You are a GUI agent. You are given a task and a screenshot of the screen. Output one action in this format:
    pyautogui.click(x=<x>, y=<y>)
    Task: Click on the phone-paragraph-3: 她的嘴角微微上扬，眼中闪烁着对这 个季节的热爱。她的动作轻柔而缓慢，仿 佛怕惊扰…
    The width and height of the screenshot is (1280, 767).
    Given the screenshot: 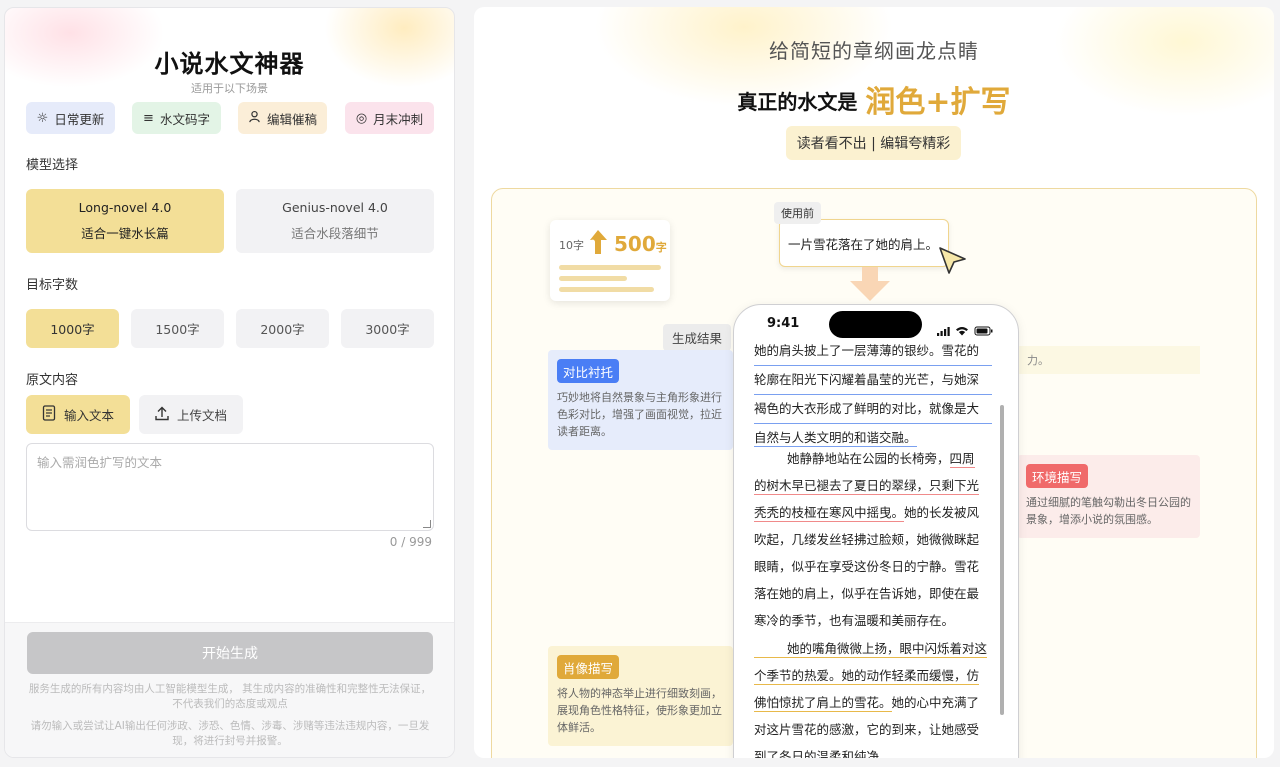 What is the action you would take?
    pyautogui.click(x=873, y=696)
    